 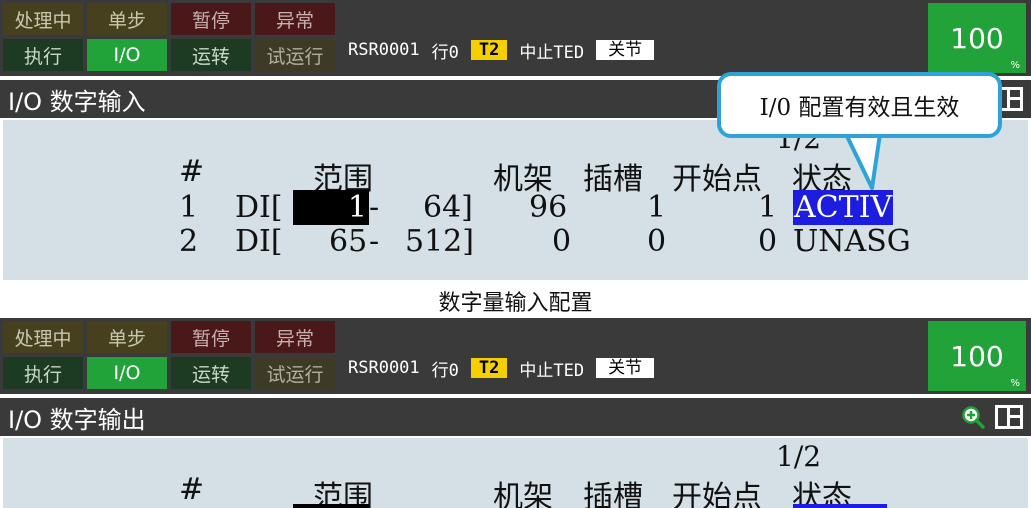 What do you see at coordinates (973, 417) in the screenshot?
I see `zoom-in-icon` at bounding box center [973, 417].